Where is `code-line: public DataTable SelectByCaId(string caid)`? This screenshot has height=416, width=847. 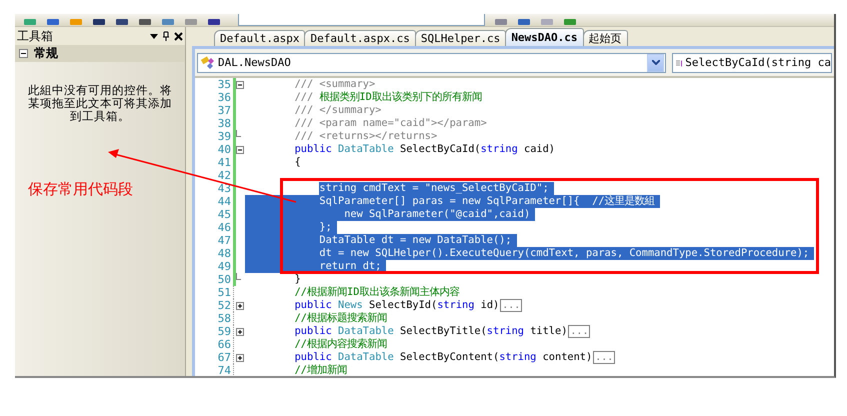 code-line: public DataTable SelectByCaId(string caid) is located at coordinates (424, 149).